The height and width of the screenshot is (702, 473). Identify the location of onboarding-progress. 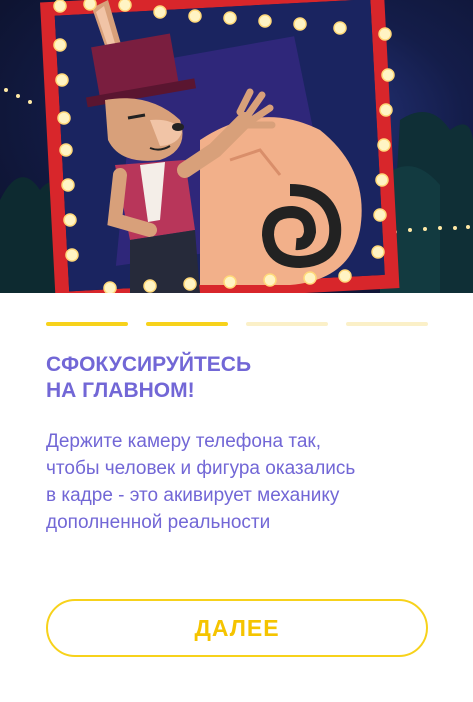
(237, 324).